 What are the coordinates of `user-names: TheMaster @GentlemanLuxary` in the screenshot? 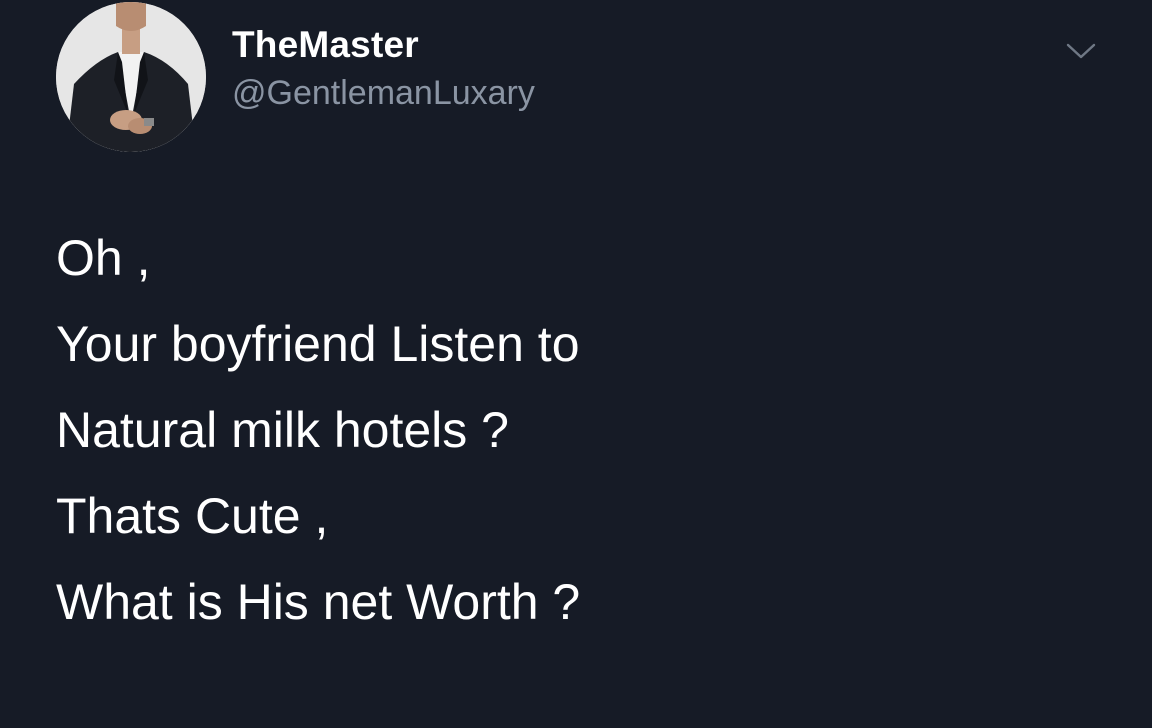 It's located at (383, 69).